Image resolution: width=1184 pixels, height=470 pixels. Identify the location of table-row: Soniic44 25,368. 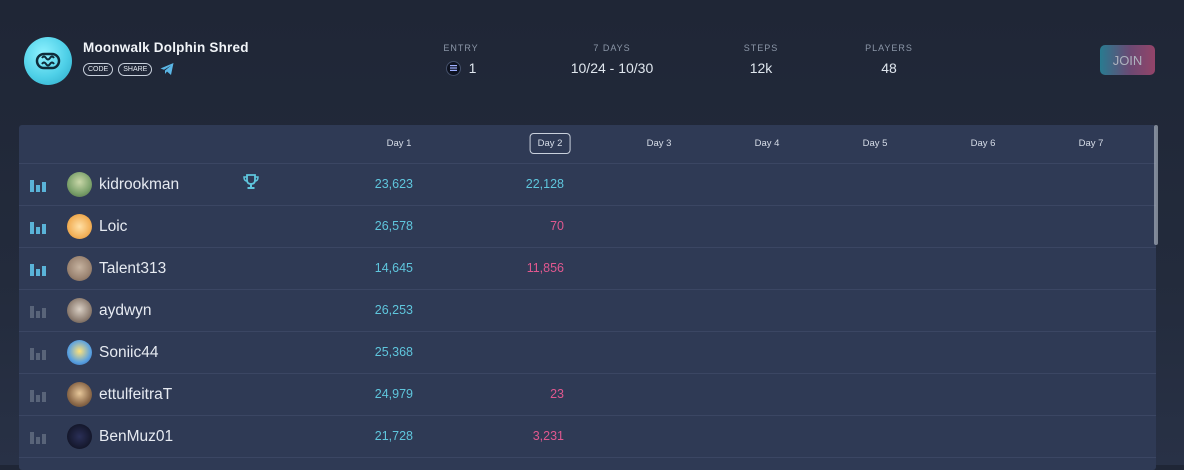
(587, 353).